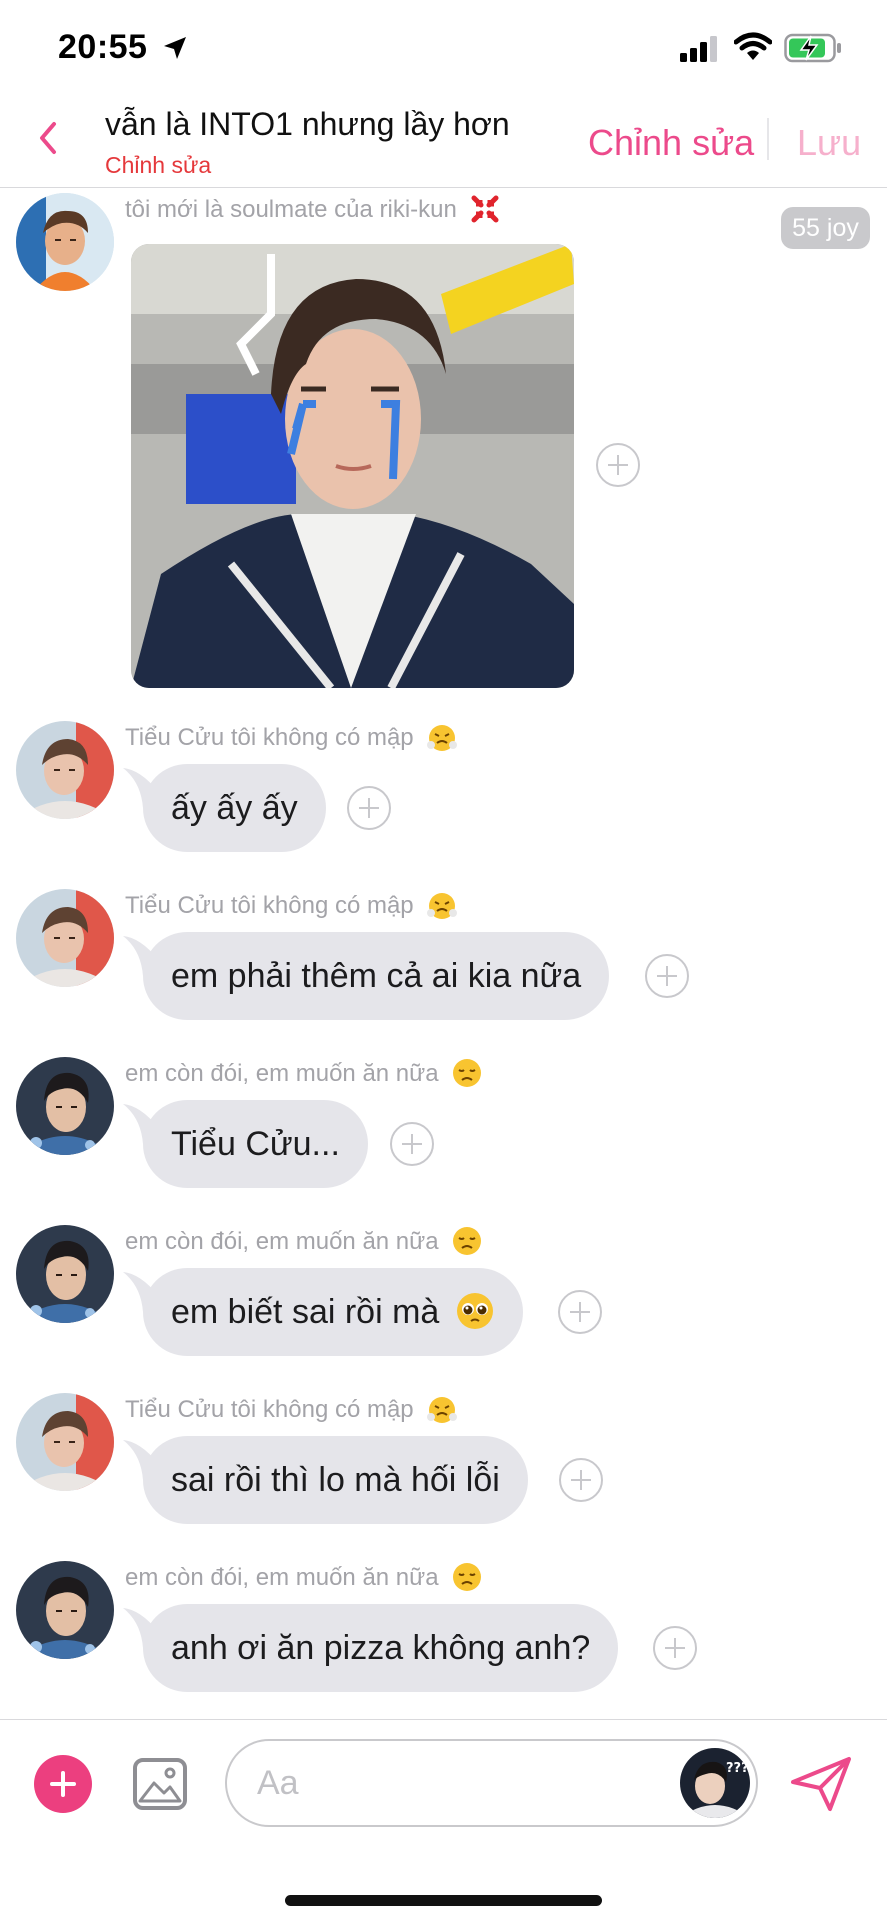 The height and width of the screenshot is (1920, 887). I want to click on anger-symbol-icon, so click(485, 209).